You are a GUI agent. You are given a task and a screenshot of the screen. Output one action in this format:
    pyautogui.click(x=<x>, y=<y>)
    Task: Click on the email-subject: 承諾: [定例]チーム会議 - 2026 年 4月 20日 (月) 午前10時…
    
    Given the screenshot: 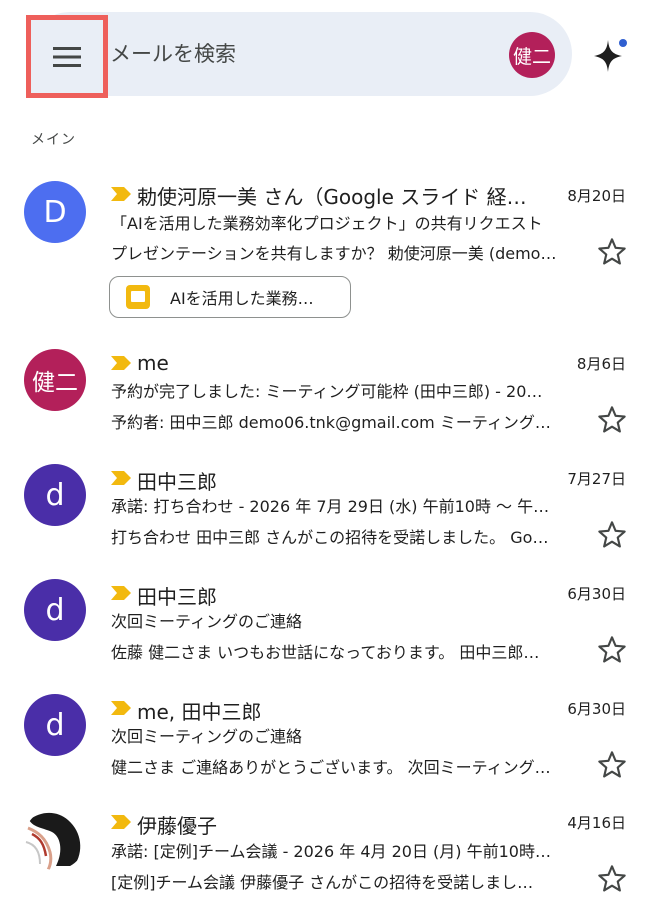 What is the action you would take?
    pyautogui.click(x=331, y=851)
    